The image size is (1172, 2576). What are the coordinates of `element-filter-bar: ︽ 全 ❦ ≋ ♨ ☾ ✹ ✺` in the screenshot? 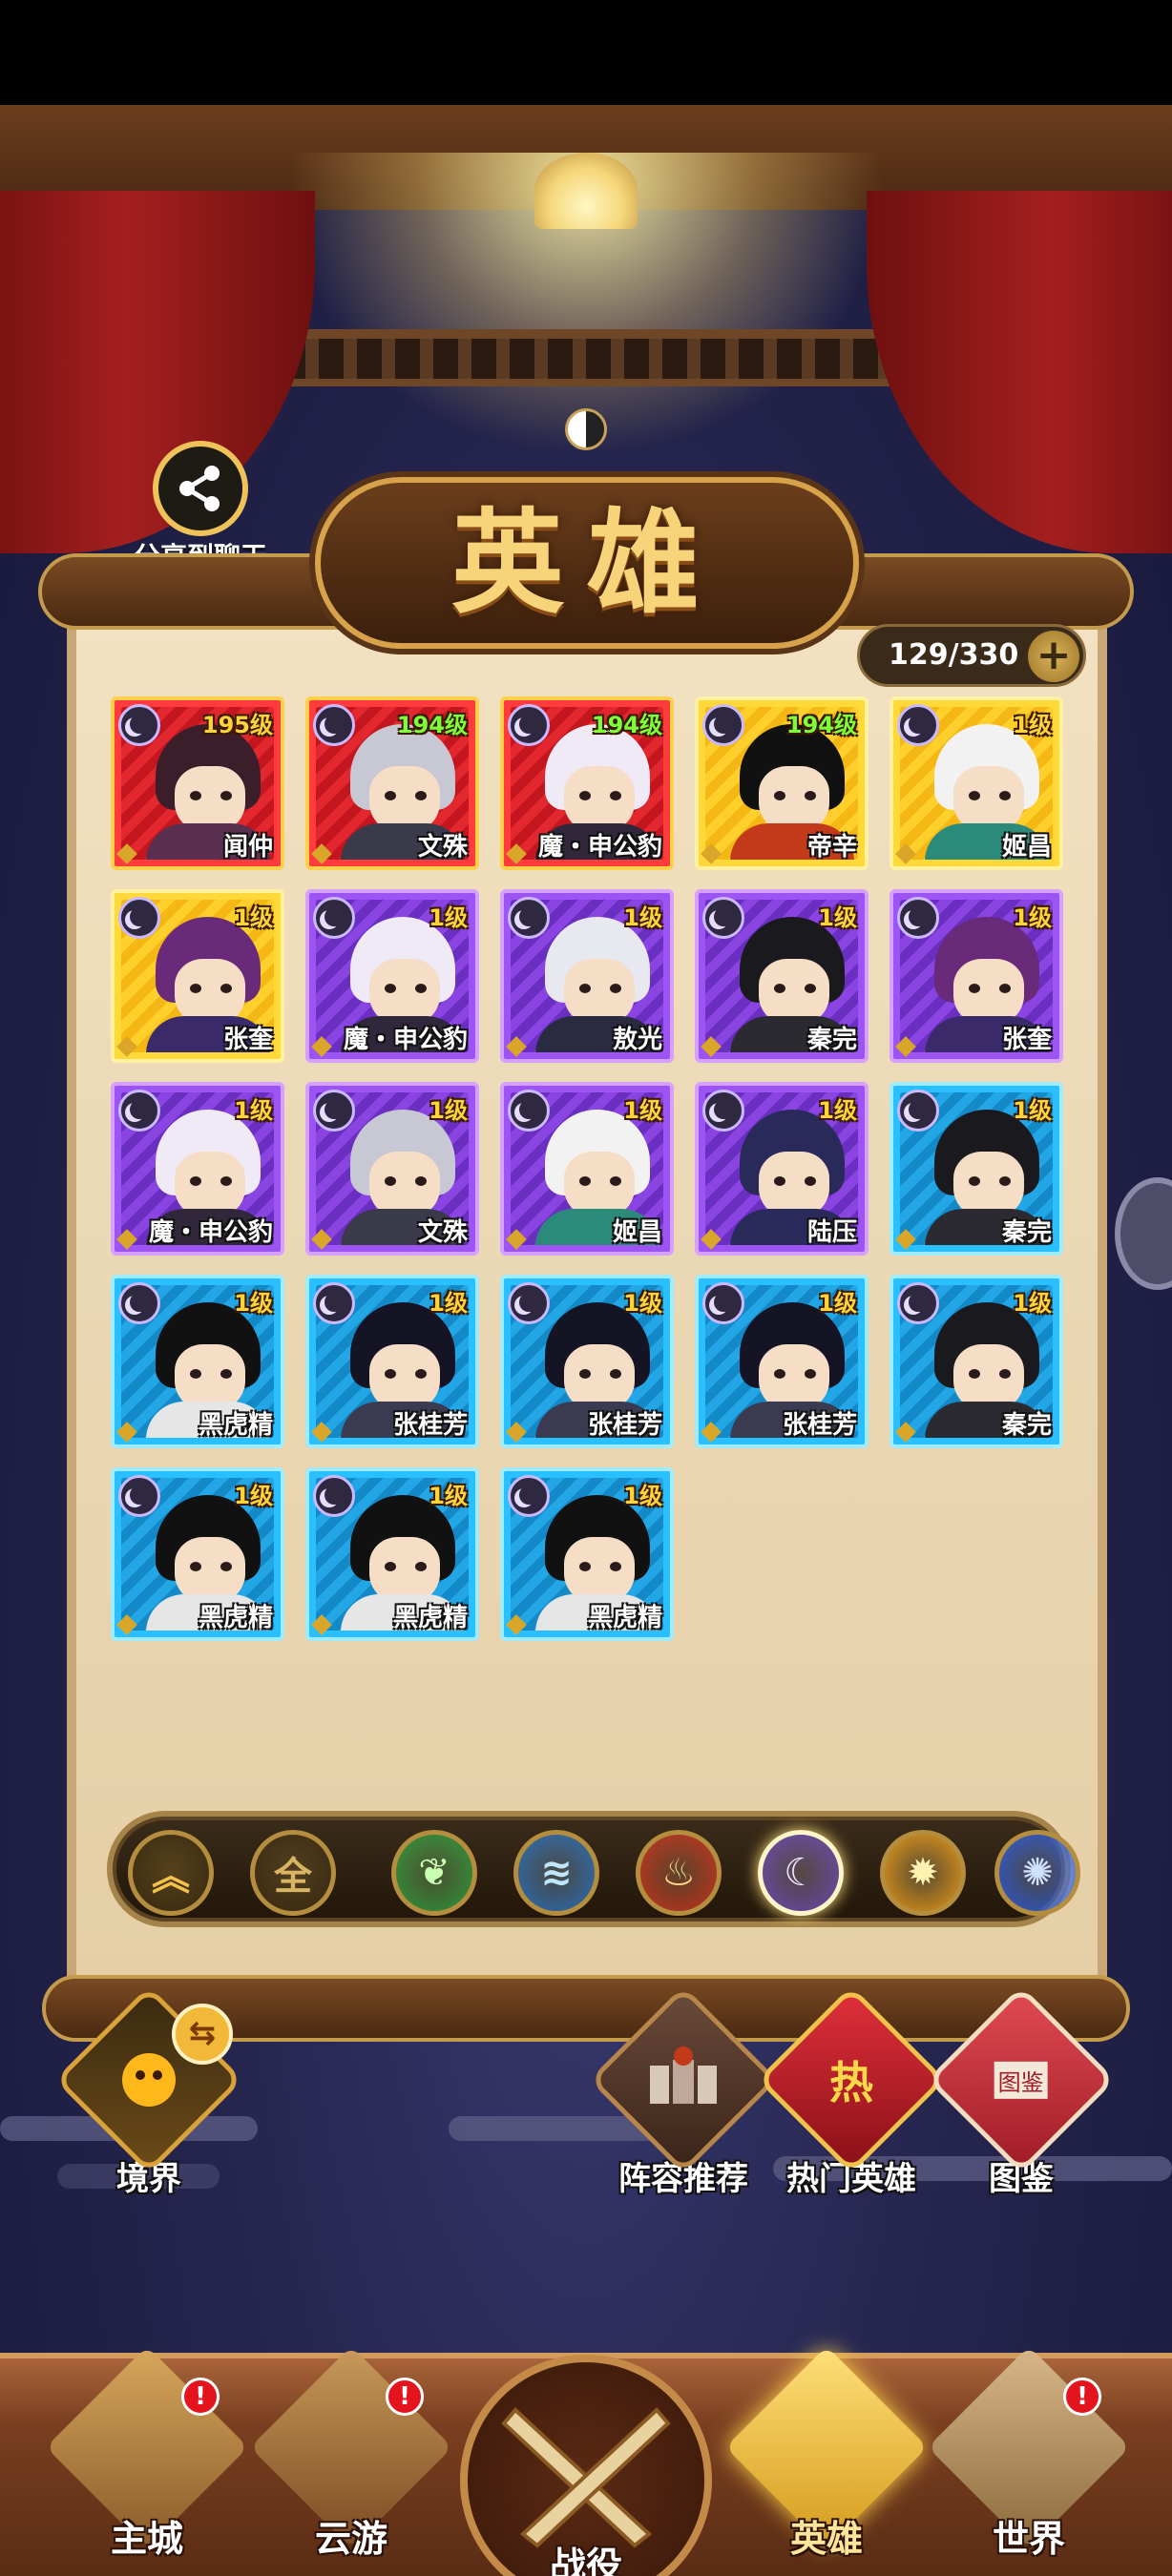 It's located at (593, 1869).